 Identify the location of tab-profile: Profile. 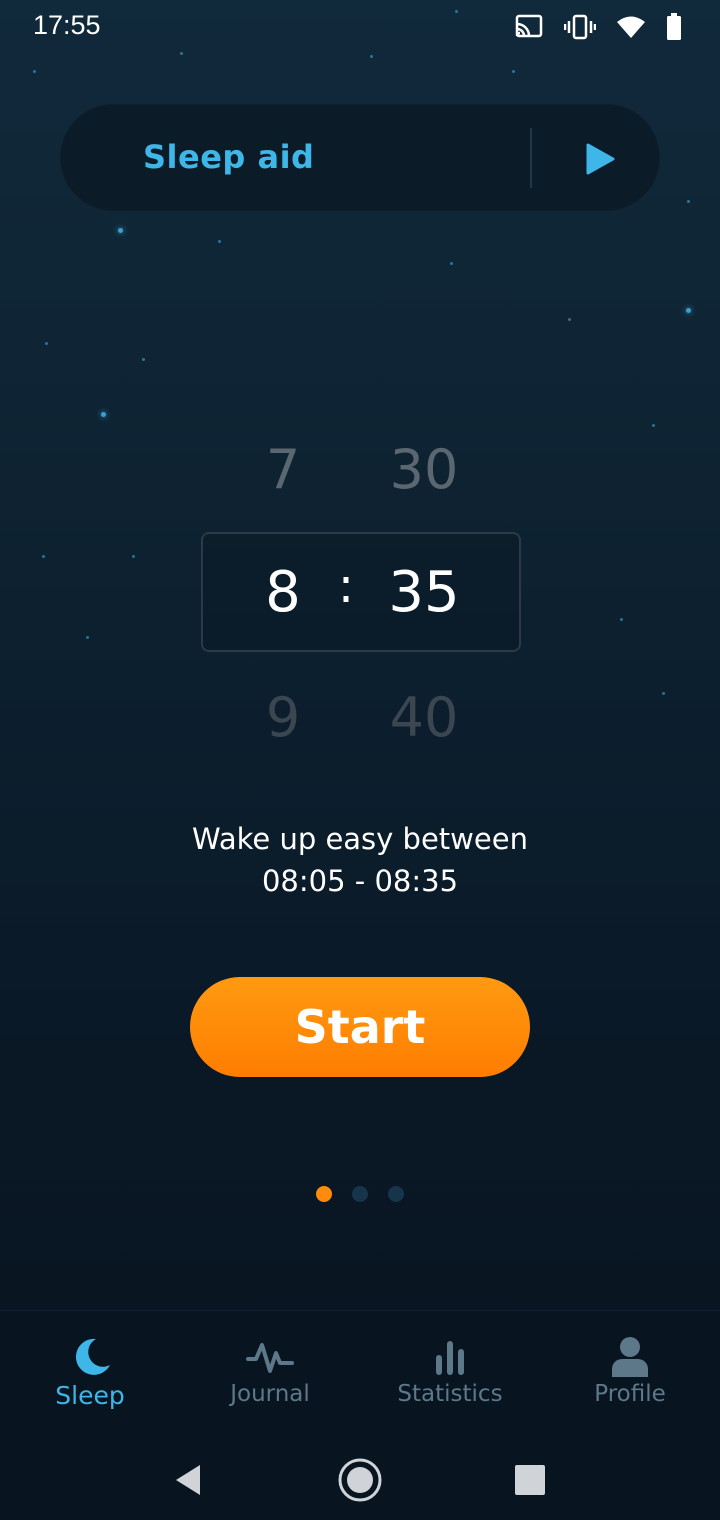
(630, 1376).